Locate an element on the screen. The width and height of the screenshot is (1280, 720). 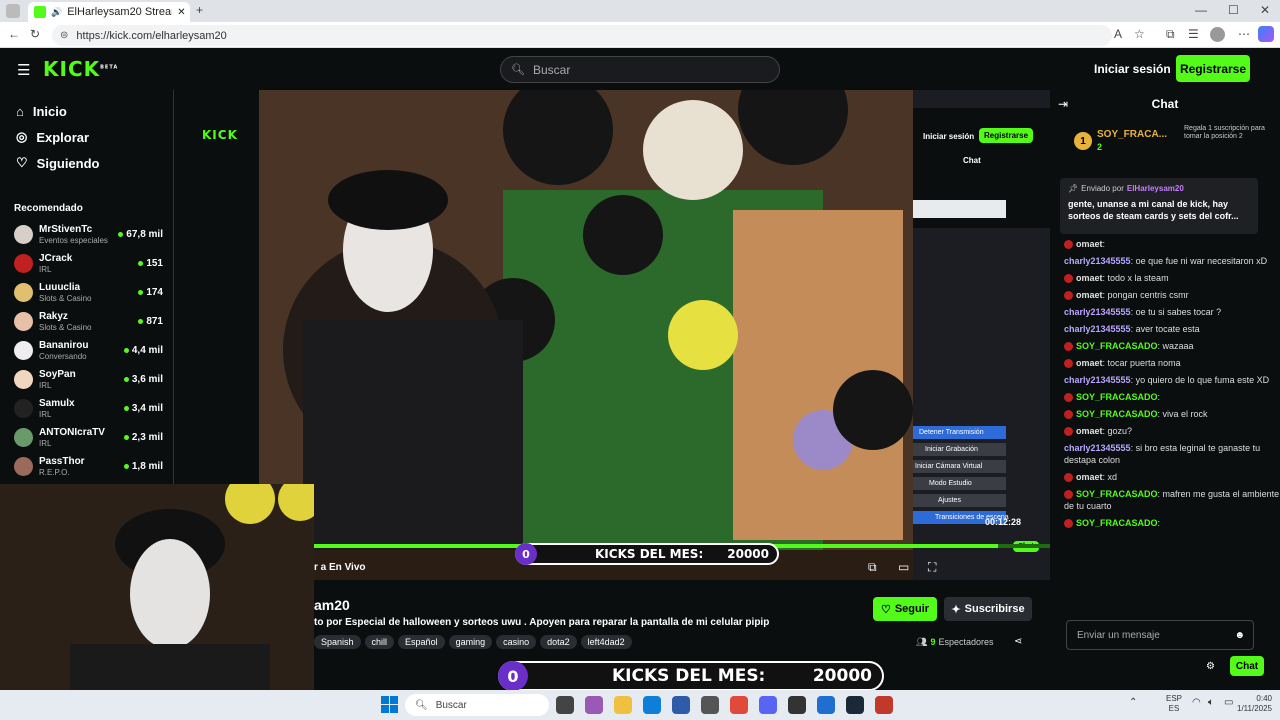
wifi-icon: ◠ is located at coordinates (1196, 702).